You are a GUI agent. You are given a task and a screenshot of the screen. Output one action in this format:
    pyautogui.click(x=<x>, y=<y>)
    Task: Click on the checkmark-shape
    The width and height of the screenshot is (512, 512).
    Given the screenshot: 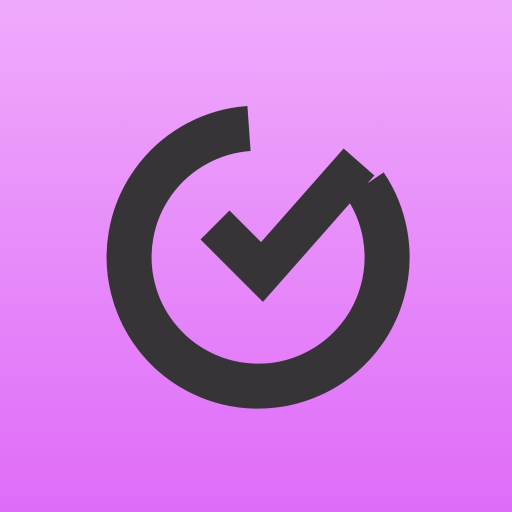 What is the action you would take?
    pyautogui.click(x=287, y=225)
    